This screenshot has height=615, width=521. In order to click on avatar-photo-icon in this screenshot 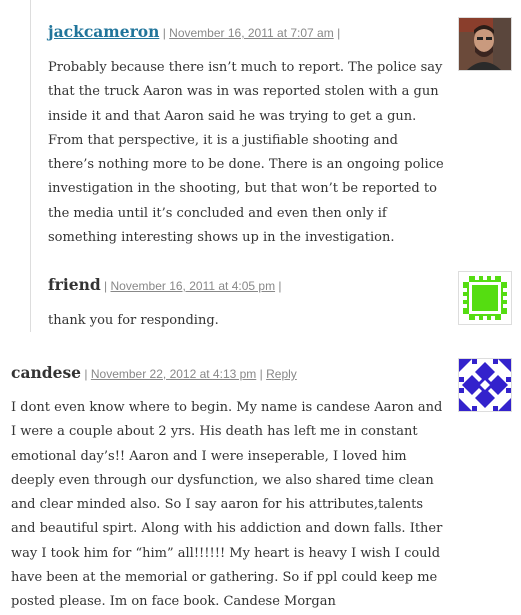, I will do `click(485, 44)`.